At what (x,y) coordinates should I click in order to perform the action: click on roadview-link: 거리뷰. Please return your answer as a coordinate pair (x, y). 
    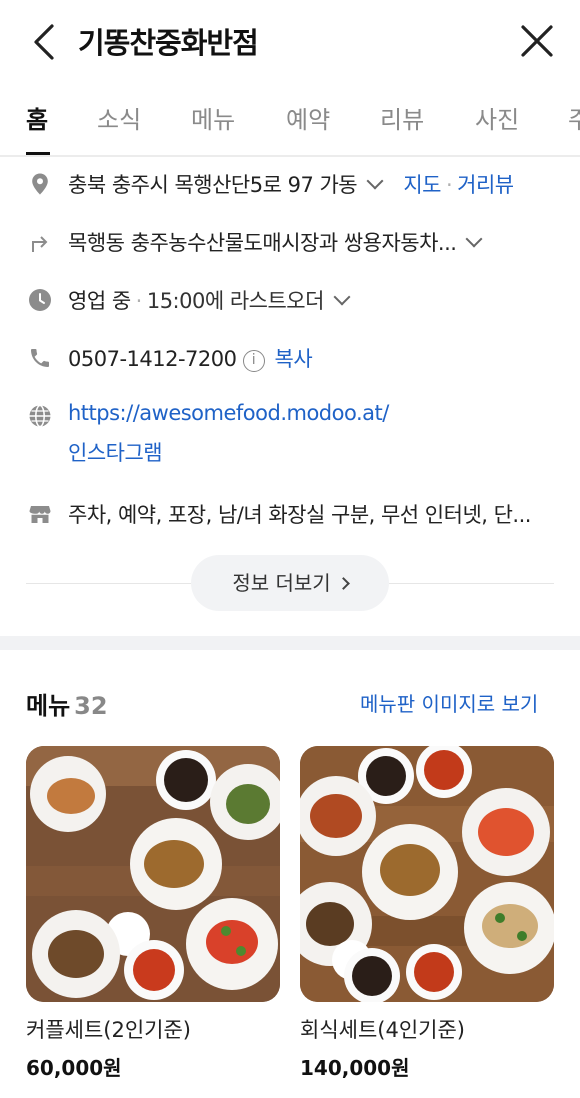
    Looking at the image, I should click on (485, 185).